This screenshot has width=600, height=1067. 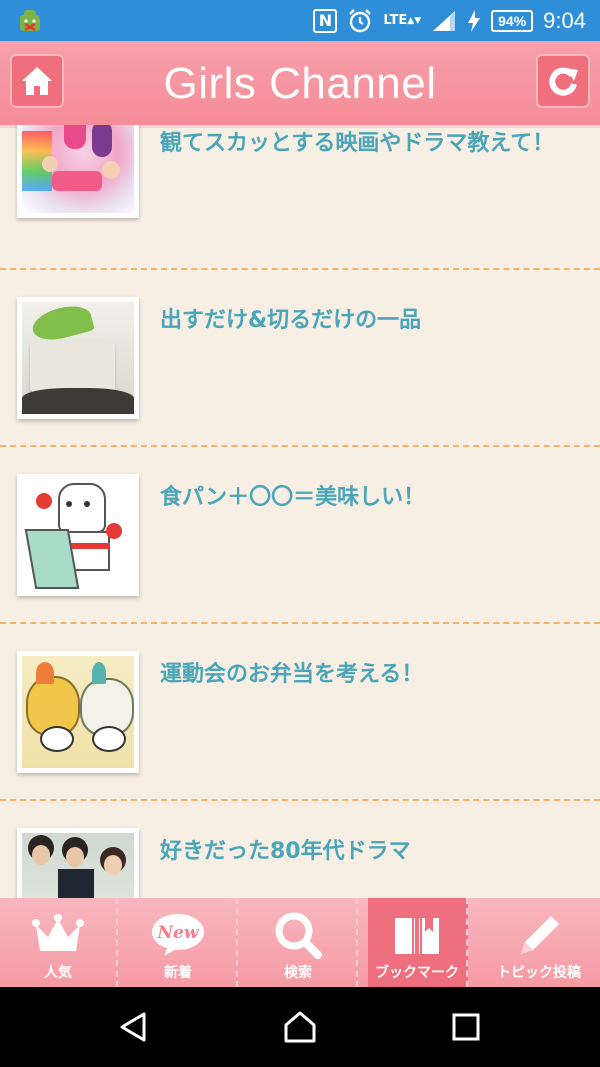 I want to click on tab-popular: 人気, so click(x=59, y=942).